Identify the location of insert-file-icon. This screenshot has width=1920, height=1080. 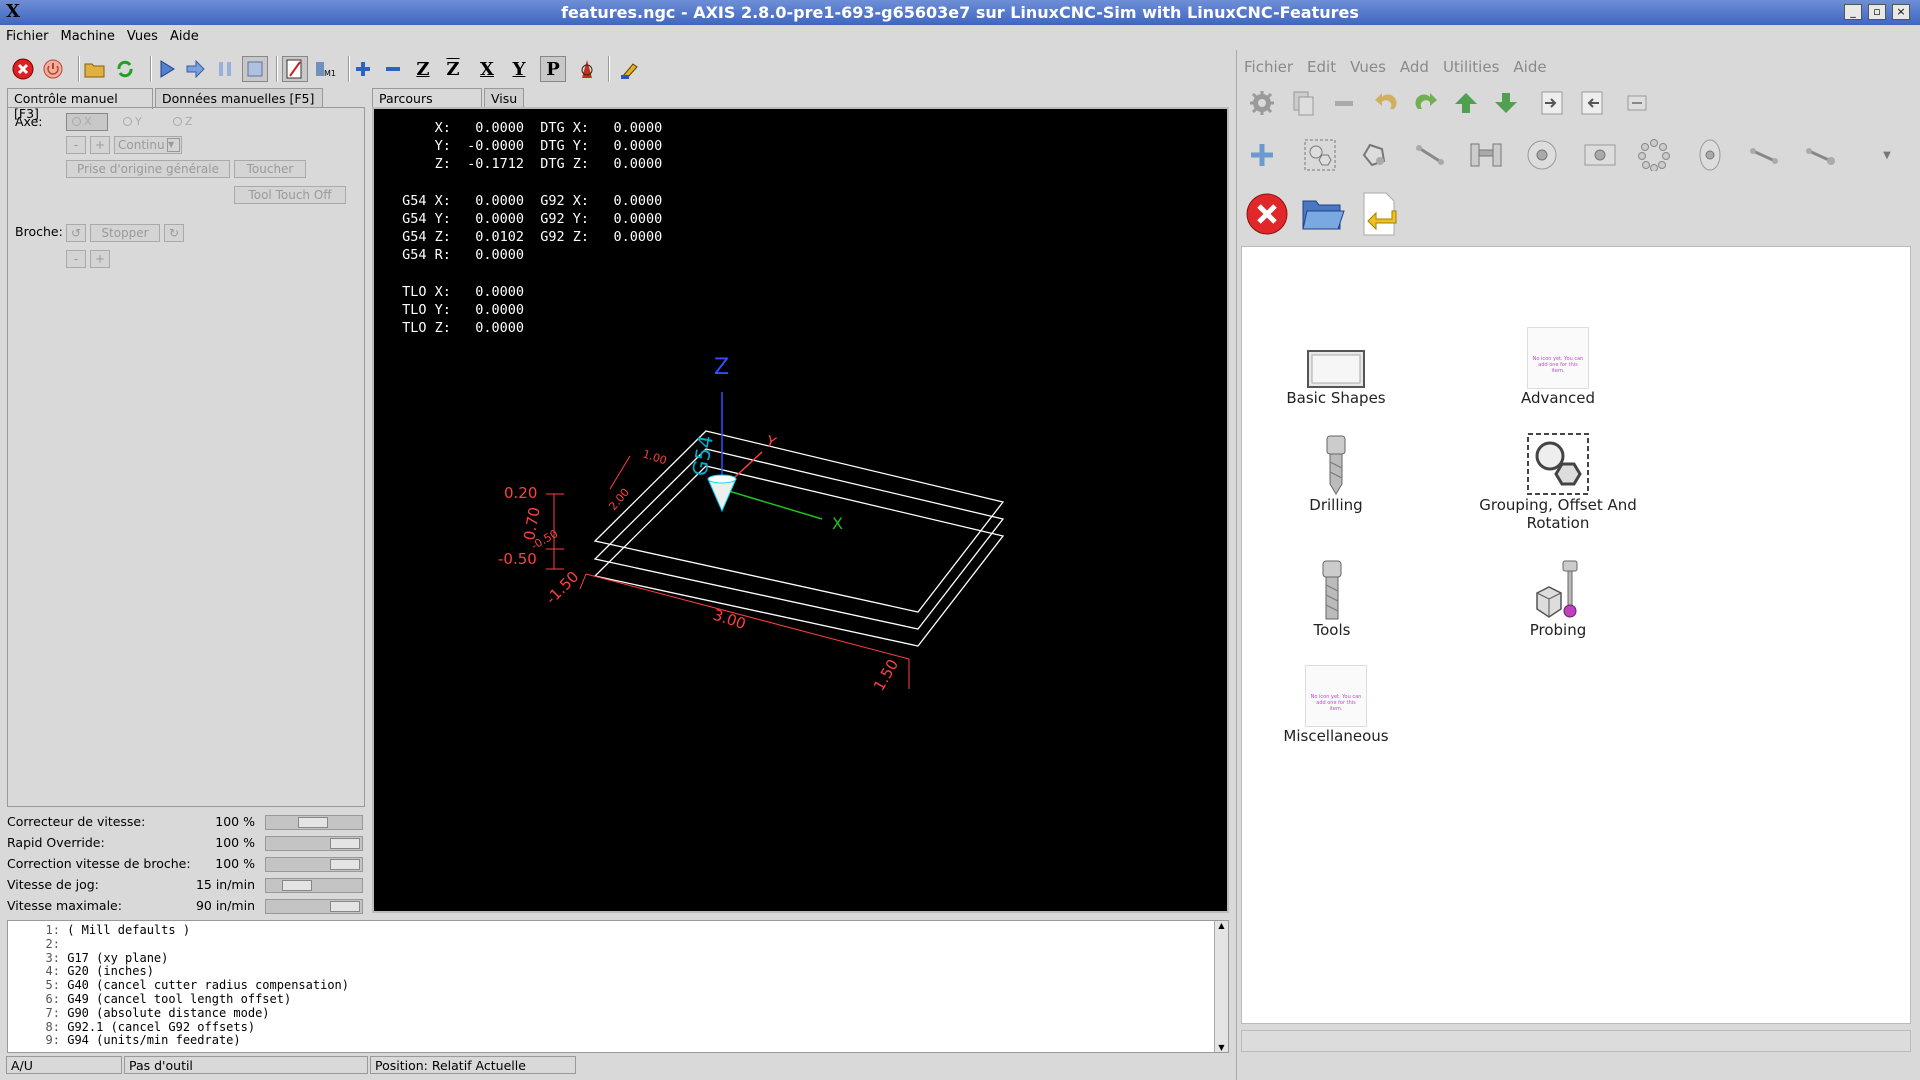
(1379, 214).